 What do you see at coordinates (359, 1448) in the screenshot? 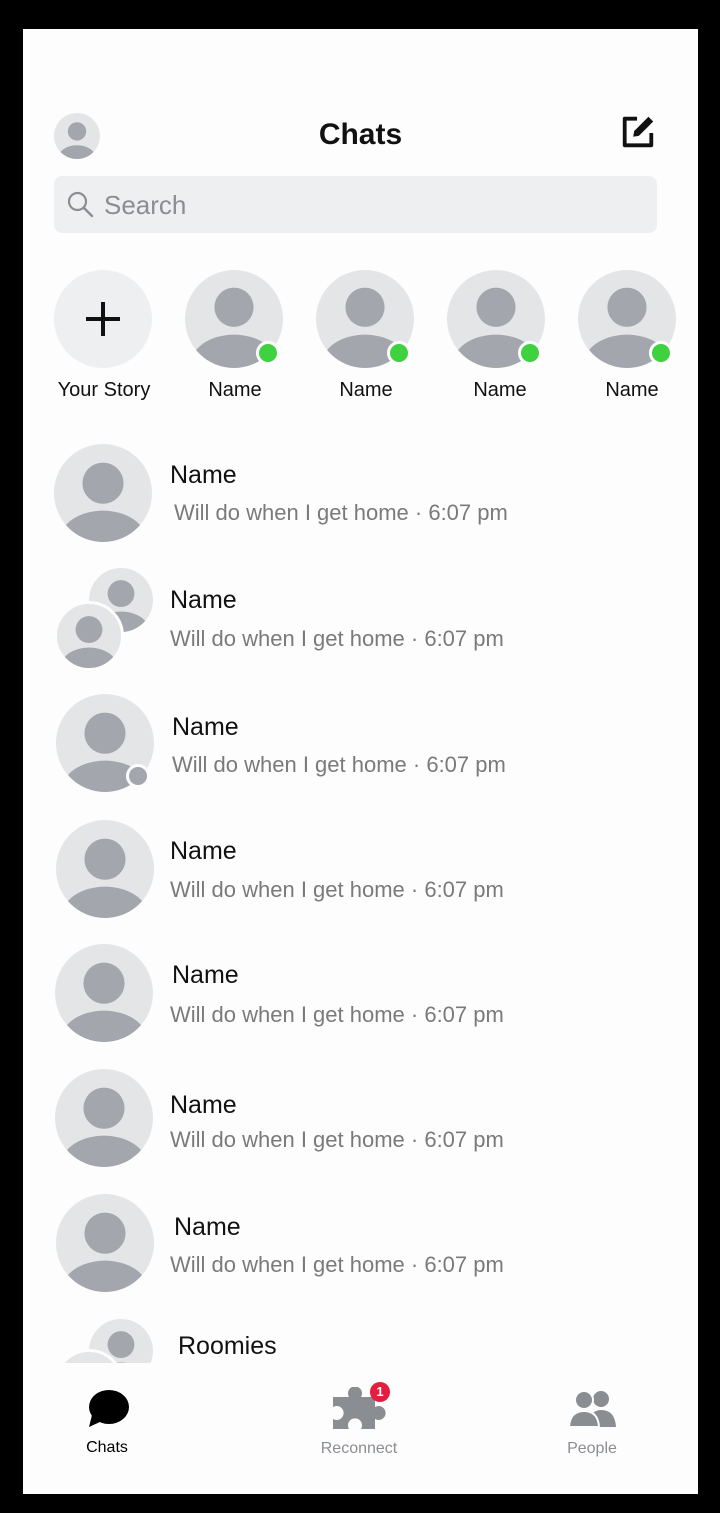
I see `tab-label: Reconnect` at bounding box center [359, 1448].